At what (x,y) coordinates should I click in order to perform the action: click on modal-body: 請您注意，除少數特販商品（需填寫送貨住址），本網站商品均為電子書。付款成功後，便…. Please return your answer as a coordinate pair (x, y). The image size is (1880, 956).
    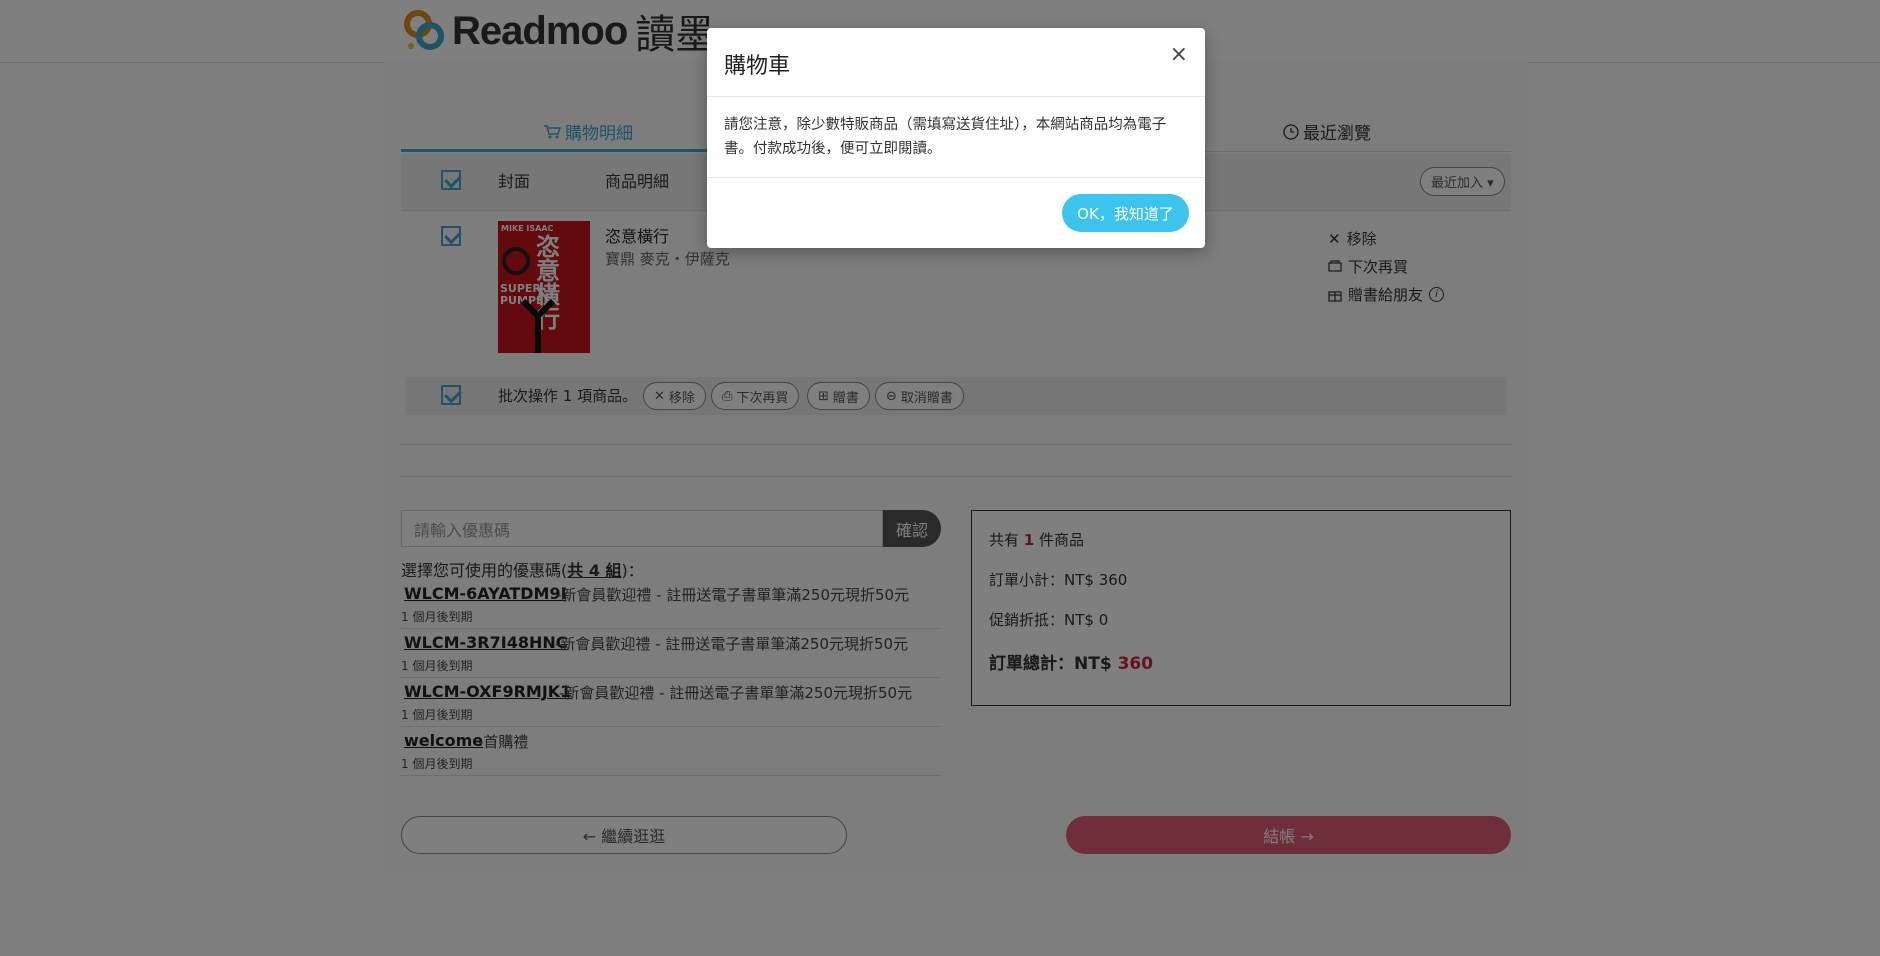
    Looking at the image, I should click on (945, 137).